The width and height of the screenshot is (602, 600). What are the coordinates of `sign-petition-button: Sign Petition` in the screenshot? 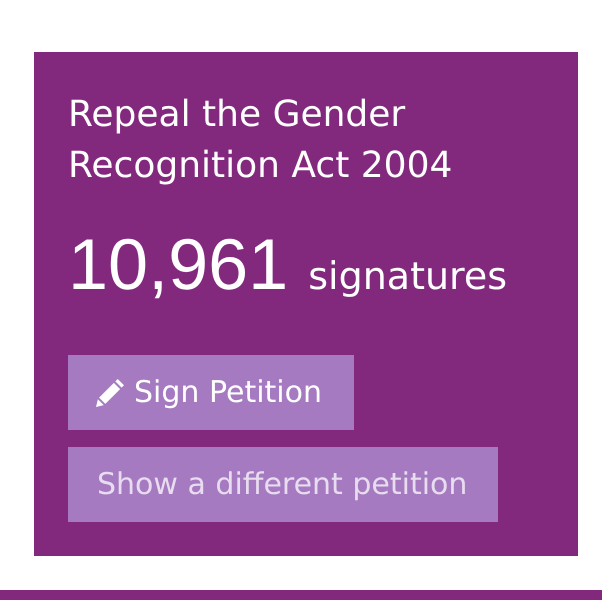 It's located at (211, 392).